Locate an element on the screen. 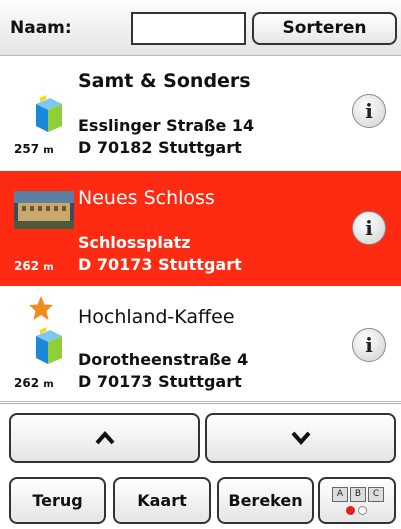 This screenshot has height=529, width=401. poi-city: D 70182 Stuttgart is located at coordinates (160, 147).